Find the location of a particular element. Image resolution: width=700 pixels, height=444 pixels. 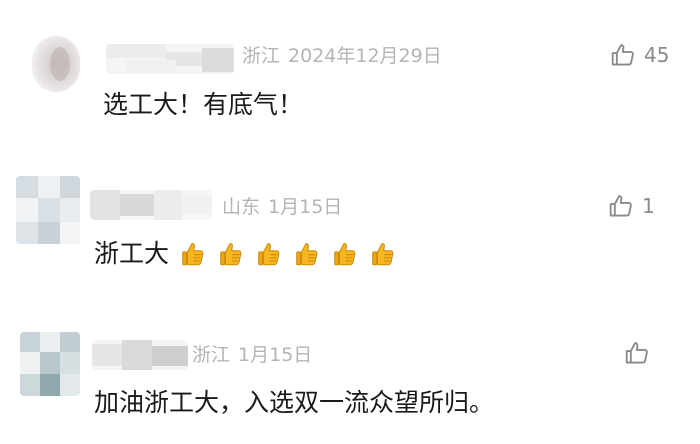

comment-text-content: 加油浙工大，入选双一流众望所归。 is located at coordinates (294, 402).